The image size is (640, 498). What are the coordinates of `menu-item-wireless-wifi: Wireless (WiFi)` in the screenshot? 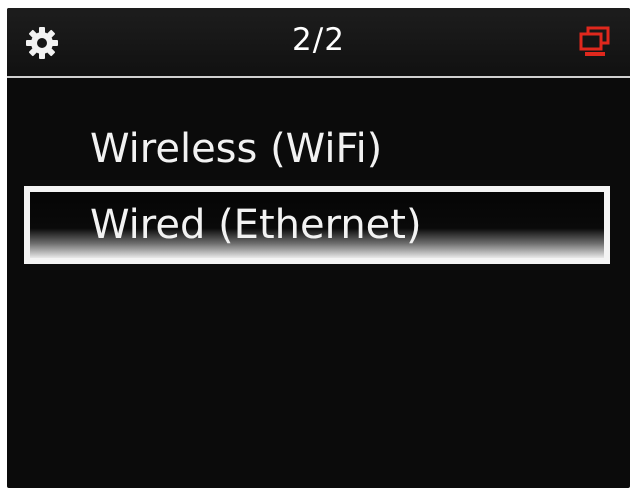 It's located at (317, 149).